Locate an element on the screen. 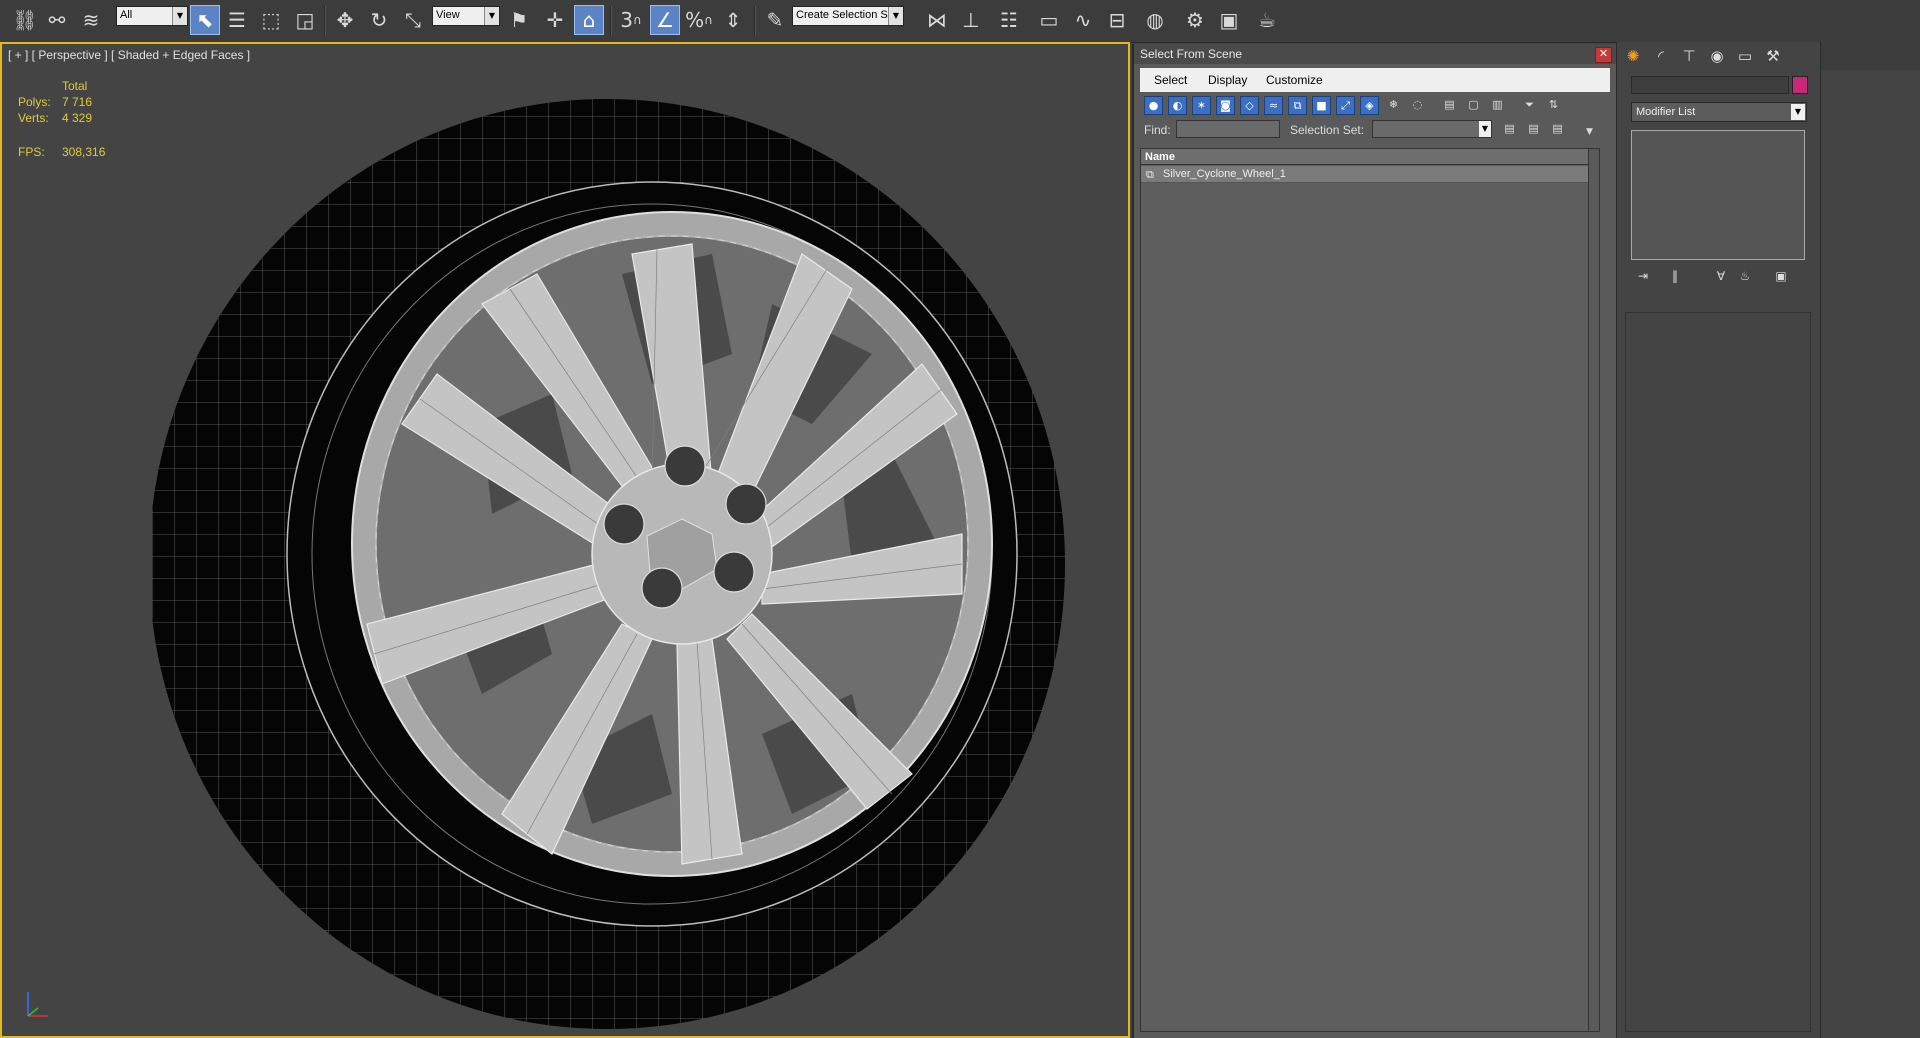  dialog-filter-toolbar: ● ◐ ✶ ◙ ◇ ≈ ⧉ ■ ⤢ ◈ ❄ ◌ ▤ ▢ ▥ ⏷ ⇅ is located at coordinates (1375, 105).